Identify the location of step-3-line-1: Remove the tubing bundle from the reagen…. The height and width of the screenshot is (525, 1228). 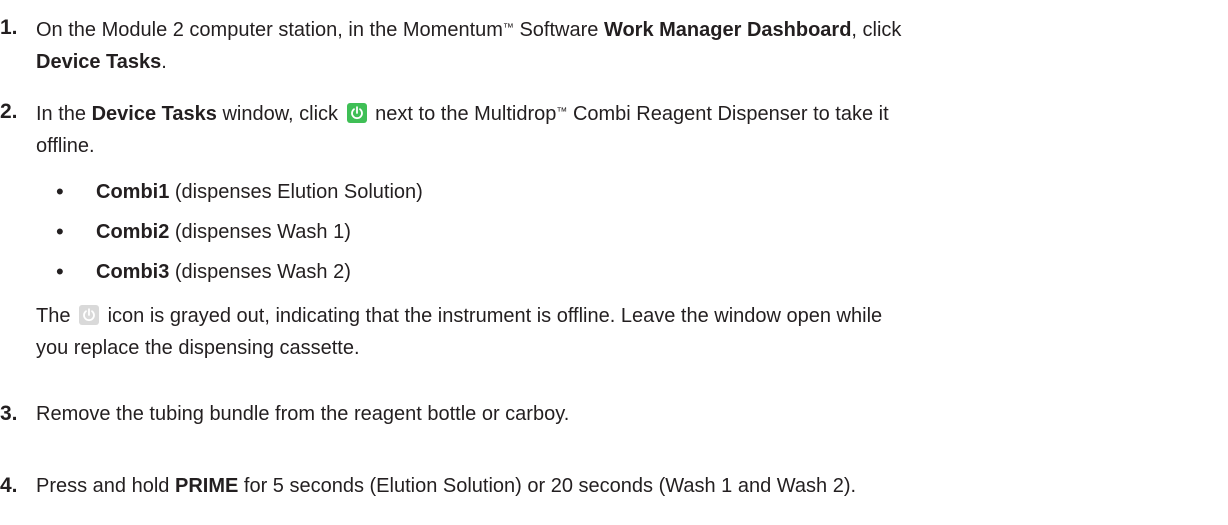
(303, 414).